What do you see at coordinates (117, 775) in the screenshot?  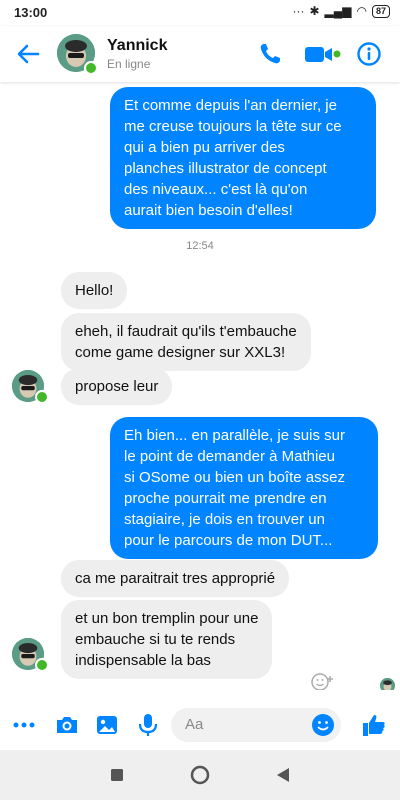 I see `recent-apps-icon` at bounding box center [117, 775].